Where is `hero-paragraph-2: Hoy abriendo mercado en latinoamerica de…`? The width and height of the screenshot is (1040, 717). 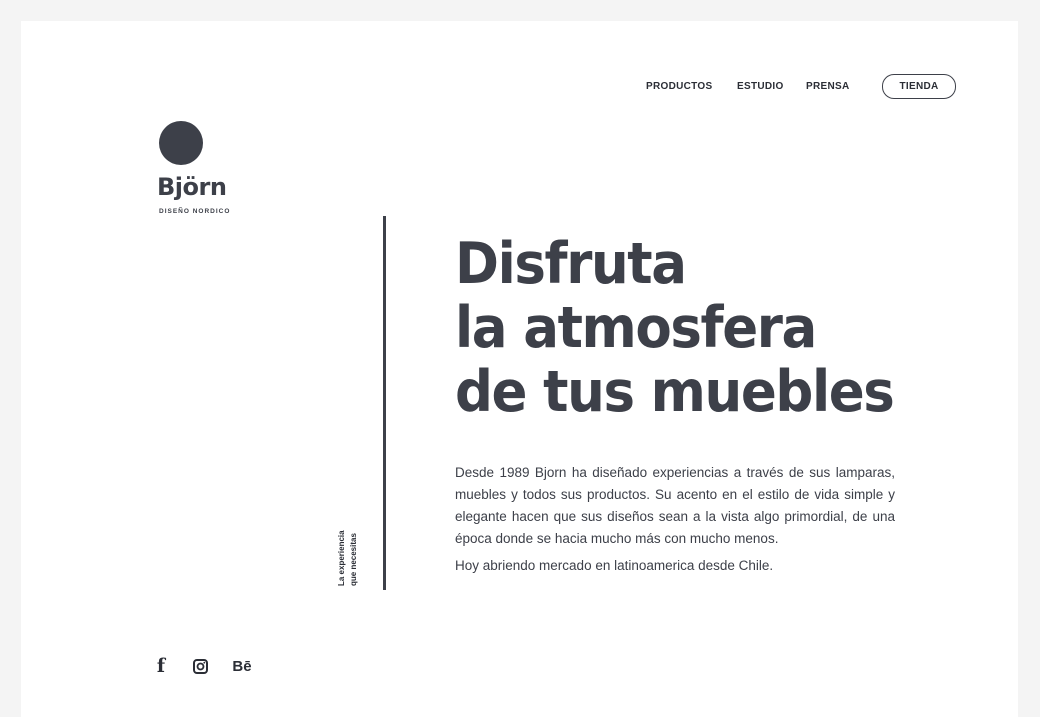 hero-paragraph-2: Hoy abriendo mercado en latinoamerica de… is located at coordinates (614, 565).